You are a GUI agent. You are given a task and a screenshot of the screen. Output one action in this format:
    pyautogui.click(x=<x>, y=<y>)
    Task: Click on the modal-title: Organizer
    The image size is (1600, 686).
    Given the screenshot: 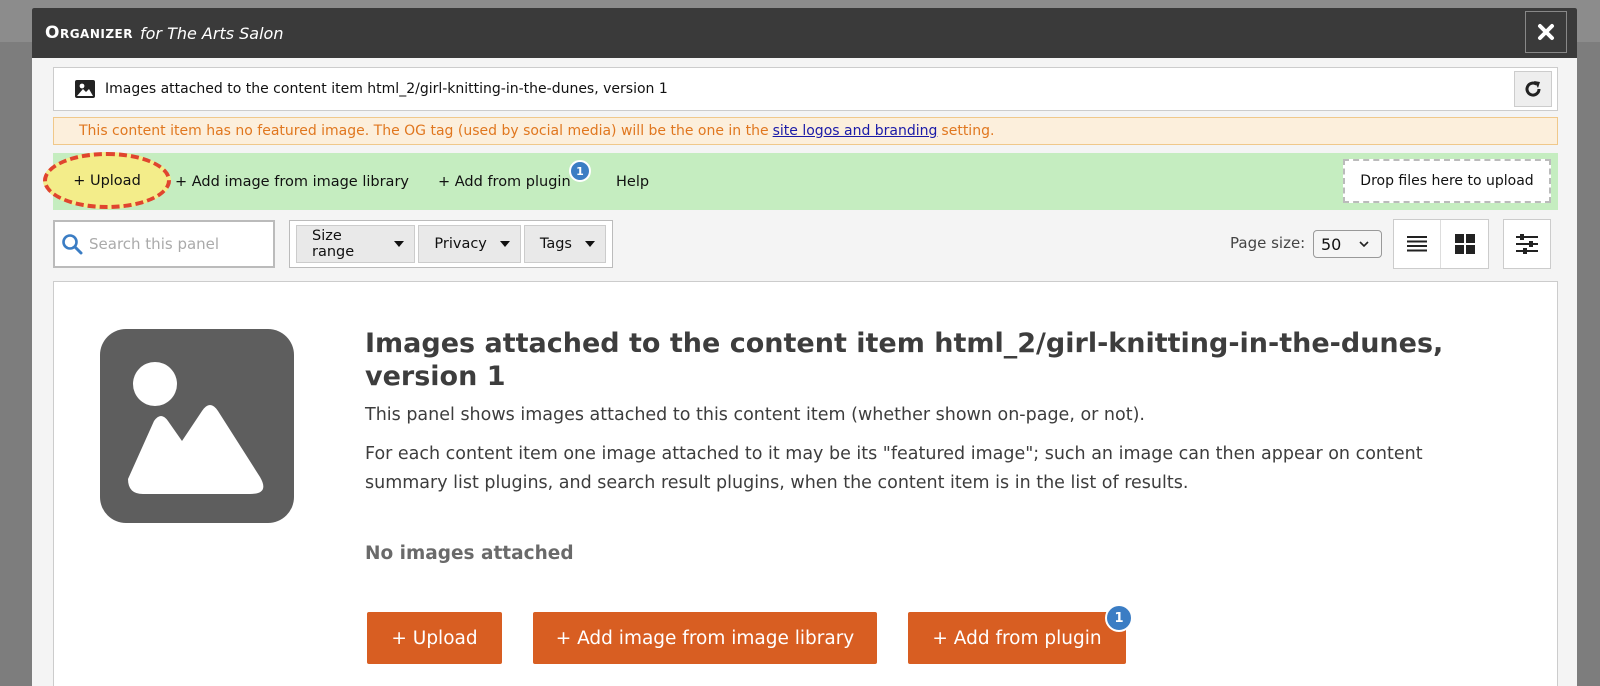 What is the action you would take?
    pyautogui.click(x=89, y=33)
    